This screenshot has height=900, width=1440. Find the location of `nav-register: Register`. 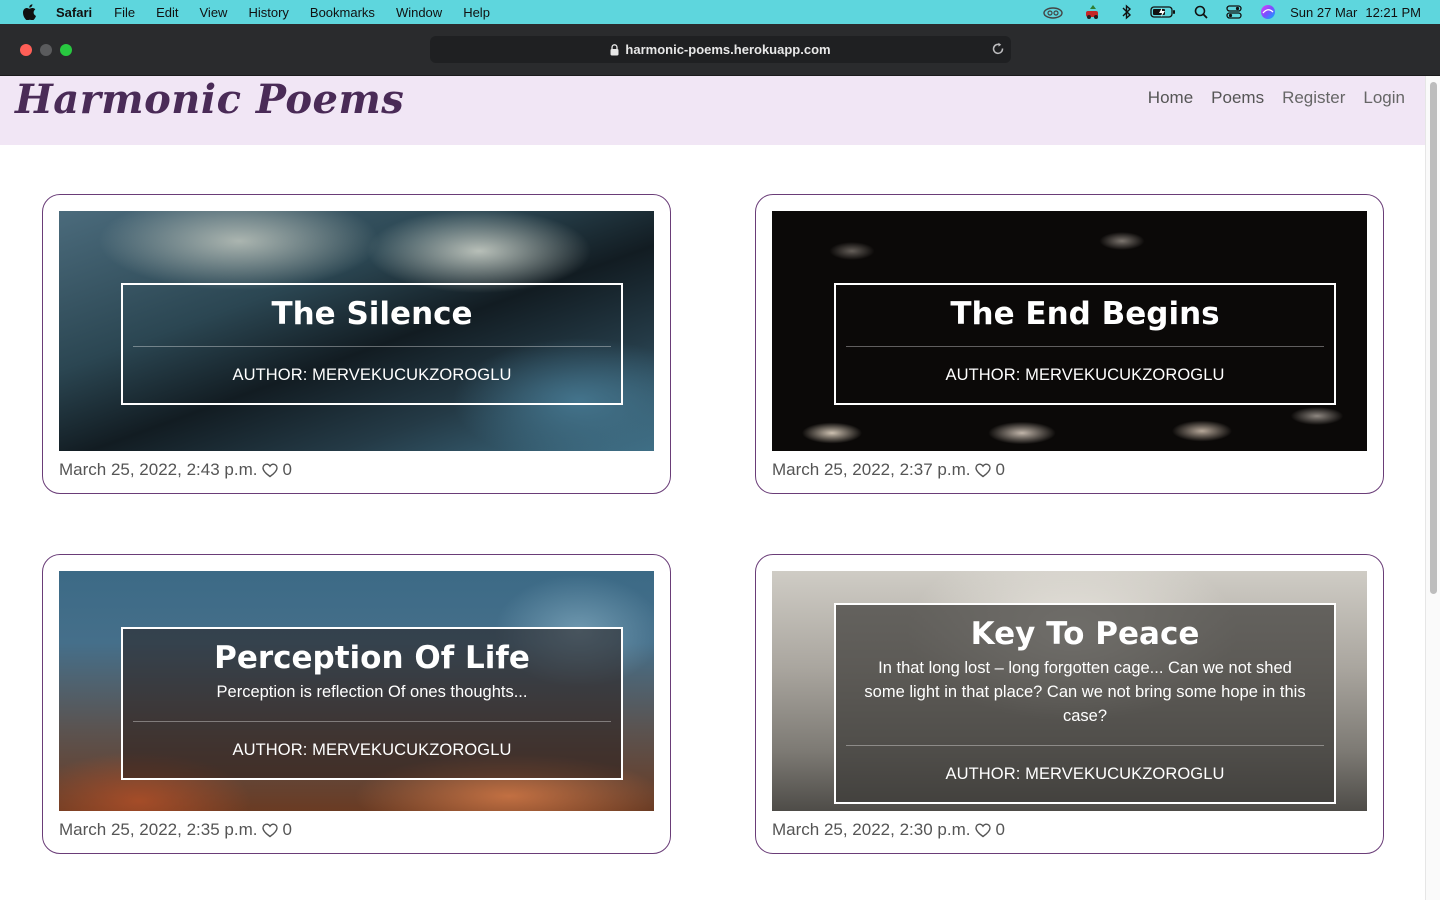

nav-register: Register is located at coordinates (1313, 98).